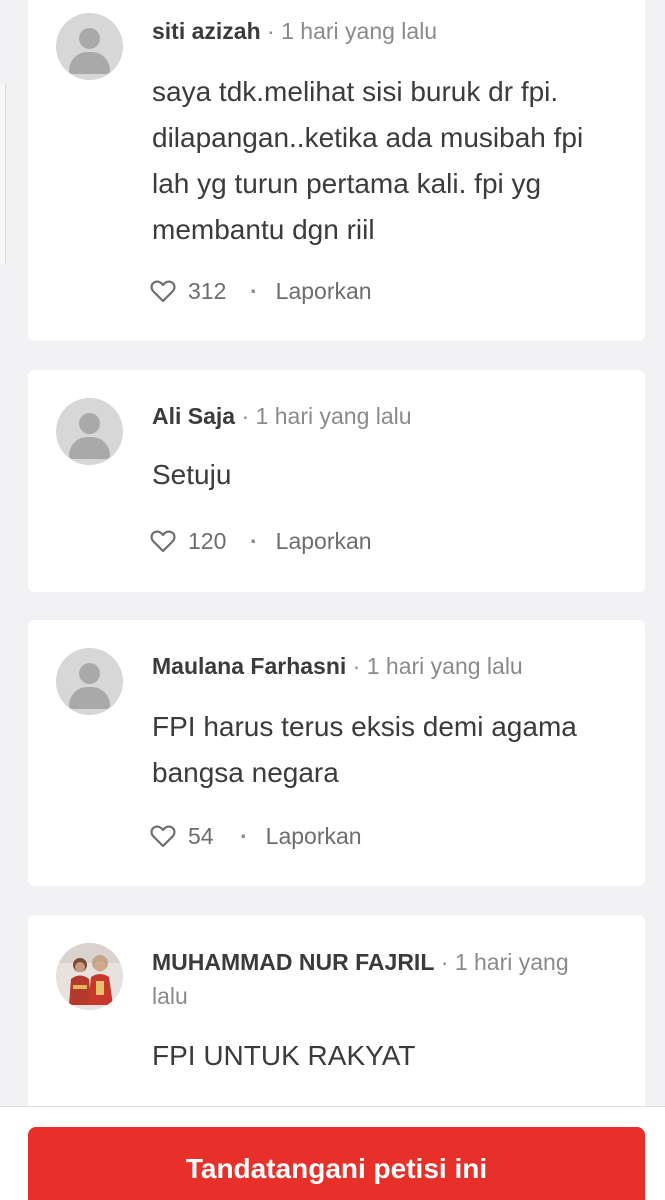  I want to click on comment-actions: 120 · Laporkan, so click(261, 541).